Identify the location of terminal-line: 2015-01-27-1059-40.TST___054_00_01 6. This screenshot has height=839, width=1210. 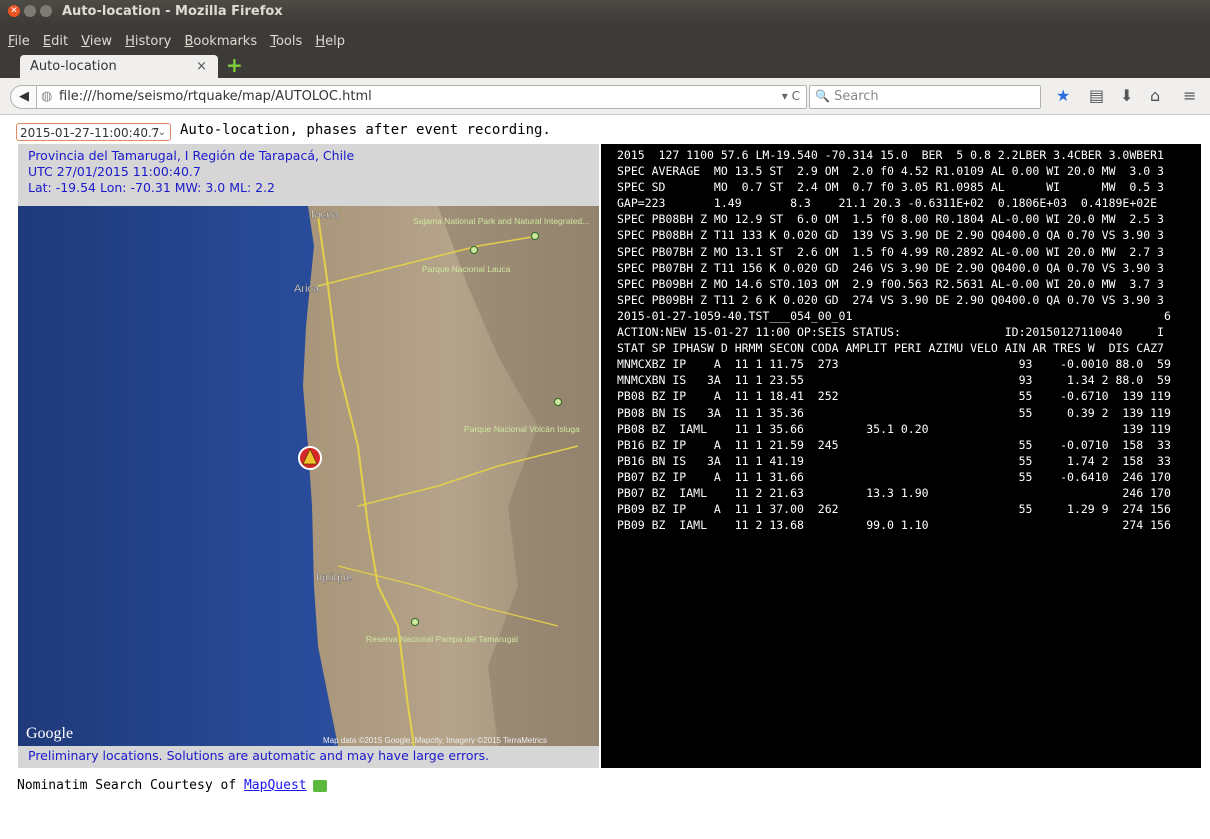
(894, 315).